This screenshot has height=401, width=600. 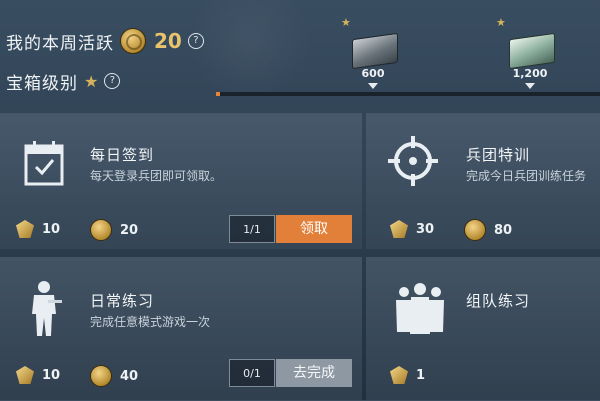 What do you see at coordinates (252, 229) in the screenshot?
I see `task-progress-count: 1/1` at bounding box center [252, 229].